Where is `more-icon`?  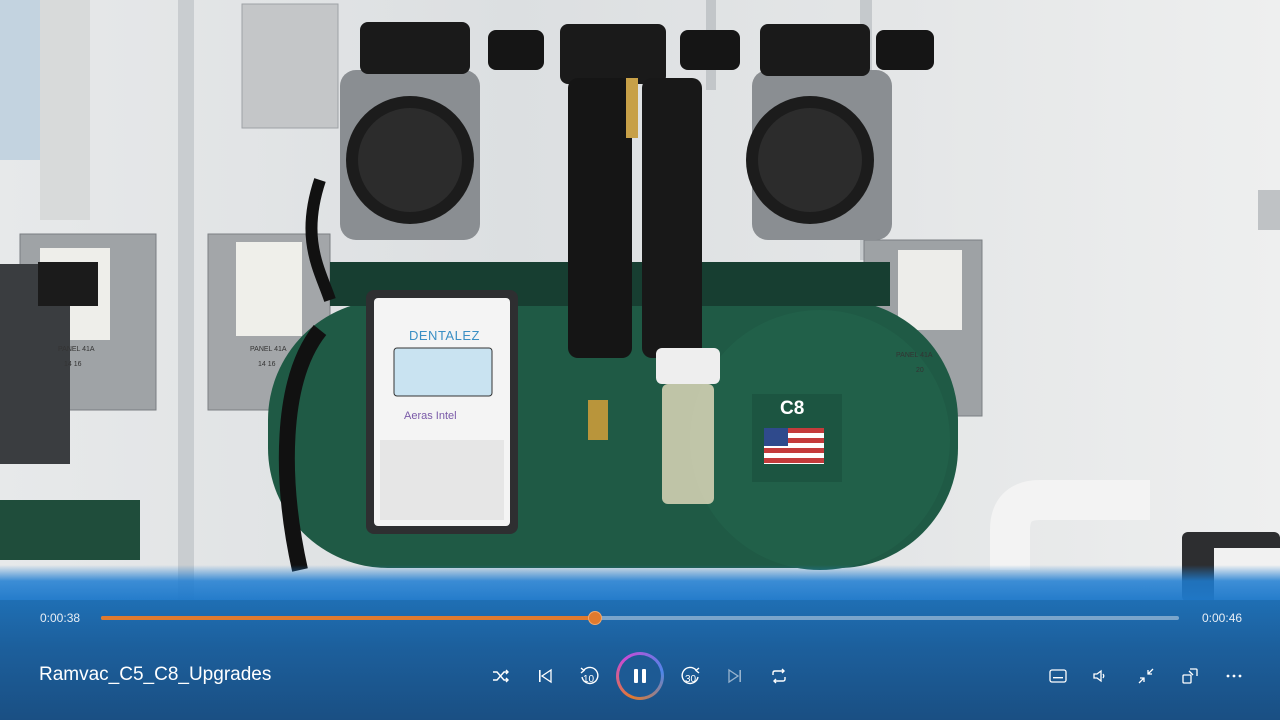
more-icon is located at coordinates (1234, 676).